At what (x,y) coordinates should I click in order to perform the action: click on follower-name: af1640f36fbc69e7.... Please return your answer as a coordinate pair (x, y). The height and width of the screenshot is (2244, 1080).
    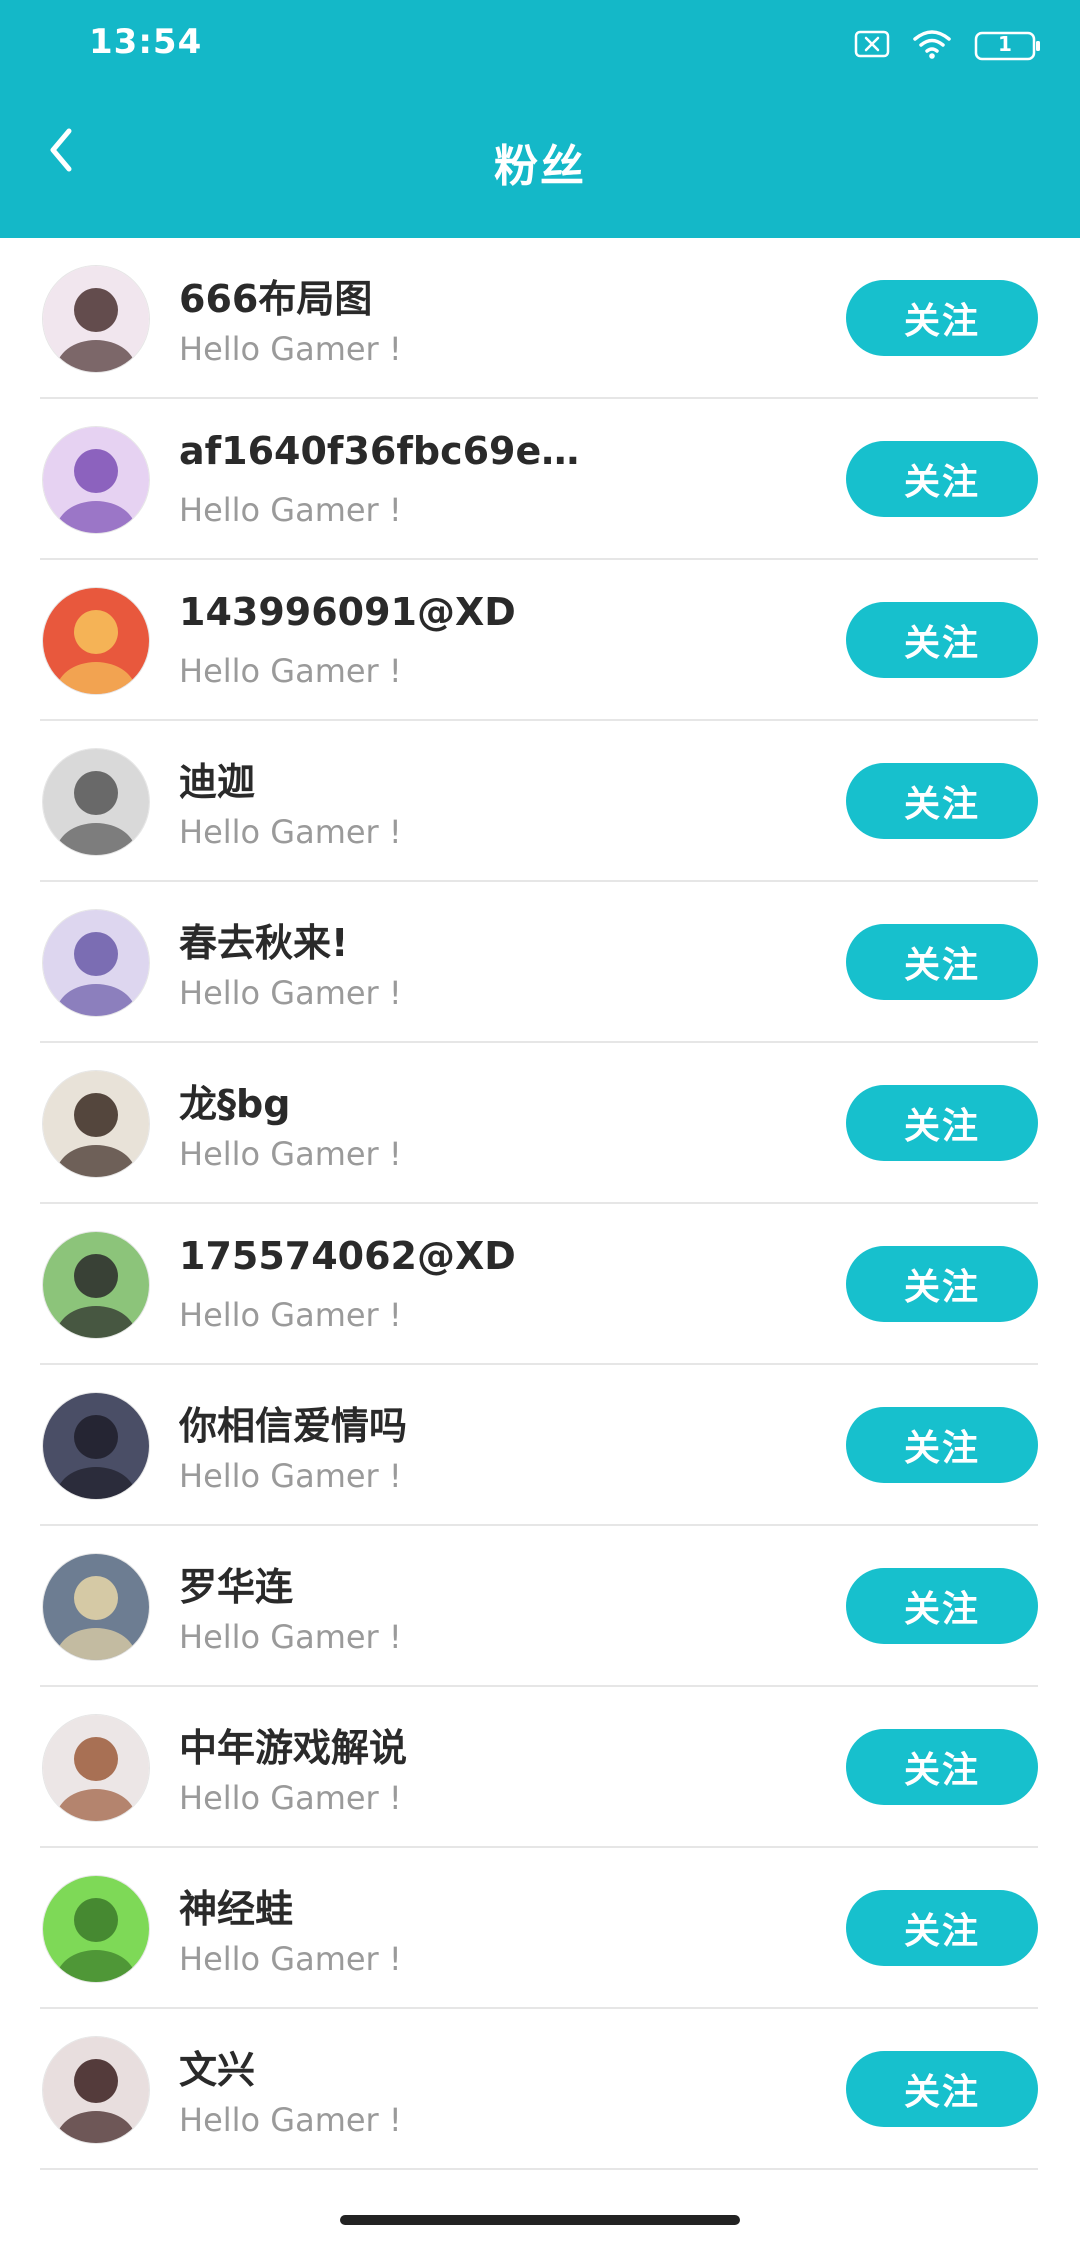
    Looking at the image, I should click on (389, 451).